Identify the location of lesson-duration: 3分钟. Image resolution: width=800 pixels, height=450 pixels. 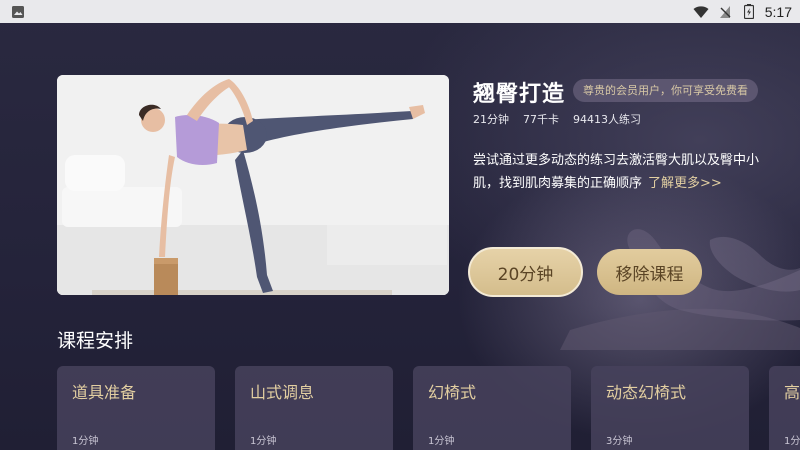
(619, 441).